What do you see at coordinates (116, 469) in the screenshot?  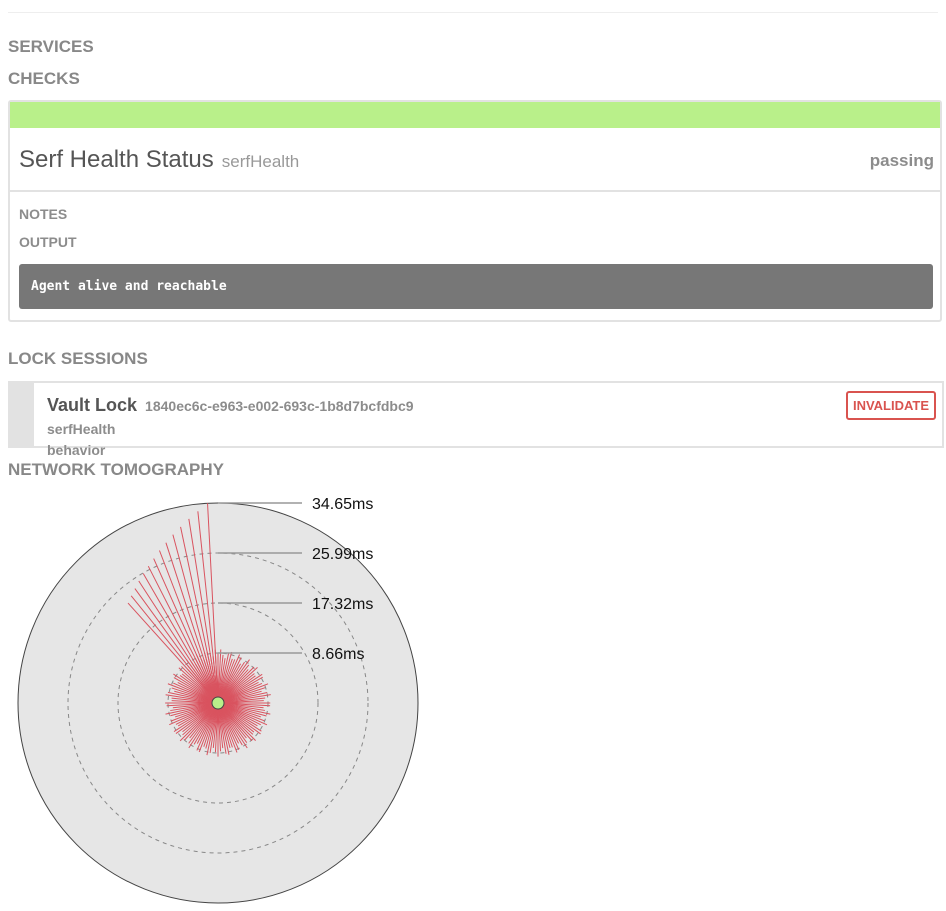 I see `network-tomography-heading: NETWORK TOMOGRAPHY` at bounding box center [116, 469].